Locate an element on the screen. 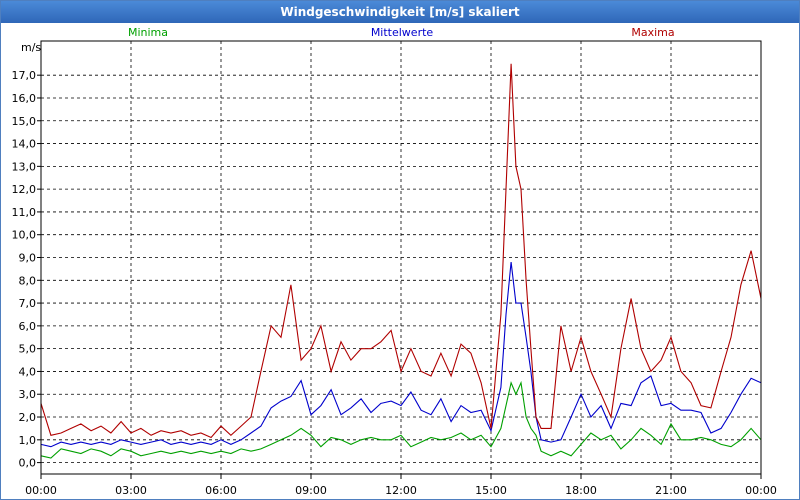  legend-minima: Minima is located at coordinates (148, 32).